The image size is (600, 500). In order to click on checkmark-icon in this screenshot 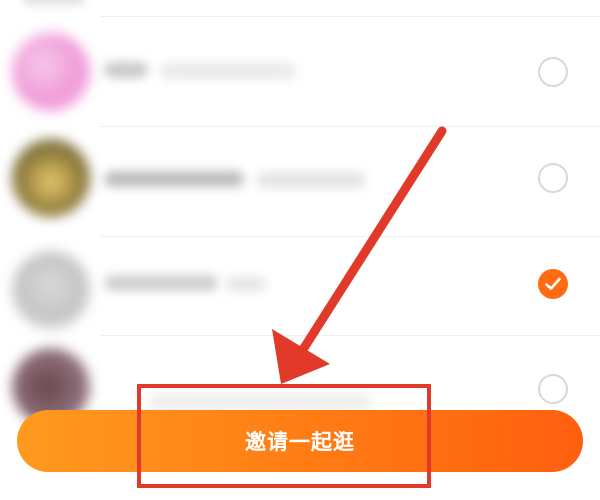, I will do `click(553, 283)`.